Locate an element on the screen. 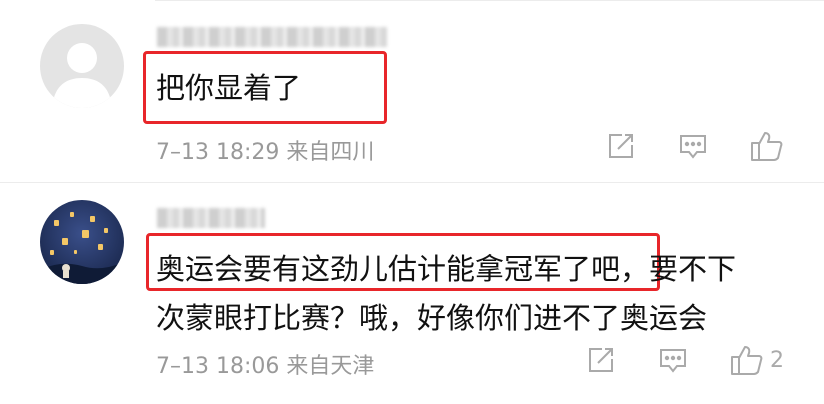 The height and width of the screenshot is (404, 824). username: ███ ██ is located at coordinates (211, 218).